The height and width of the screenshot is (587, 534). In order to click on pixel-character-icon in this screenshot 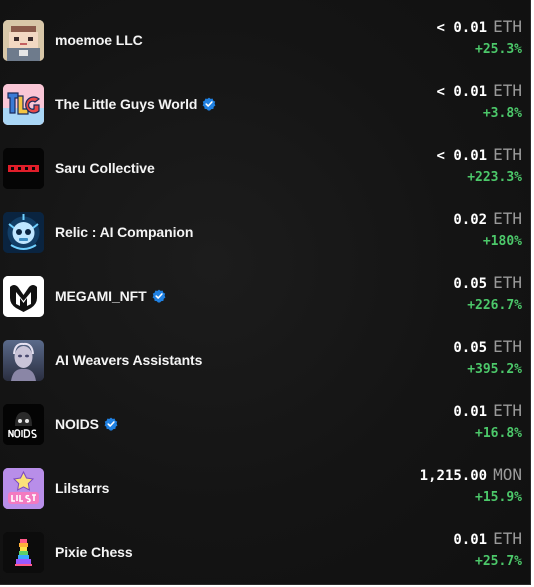, I will do `click(23, 40)`.